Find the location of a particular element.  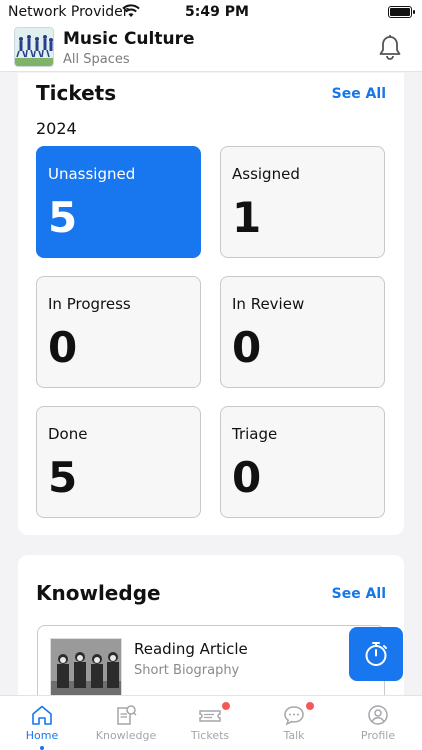

home-icon is located at coordinates (42, 715).